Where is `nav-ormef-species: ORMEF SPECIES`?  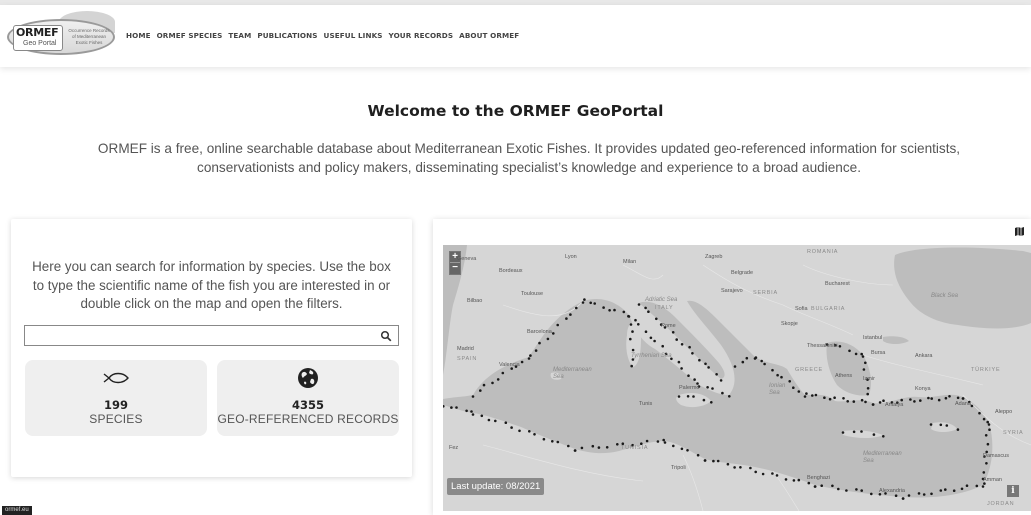 nav-ormef-species: ORMEF SPECIES is located at coordinates (190, 35).